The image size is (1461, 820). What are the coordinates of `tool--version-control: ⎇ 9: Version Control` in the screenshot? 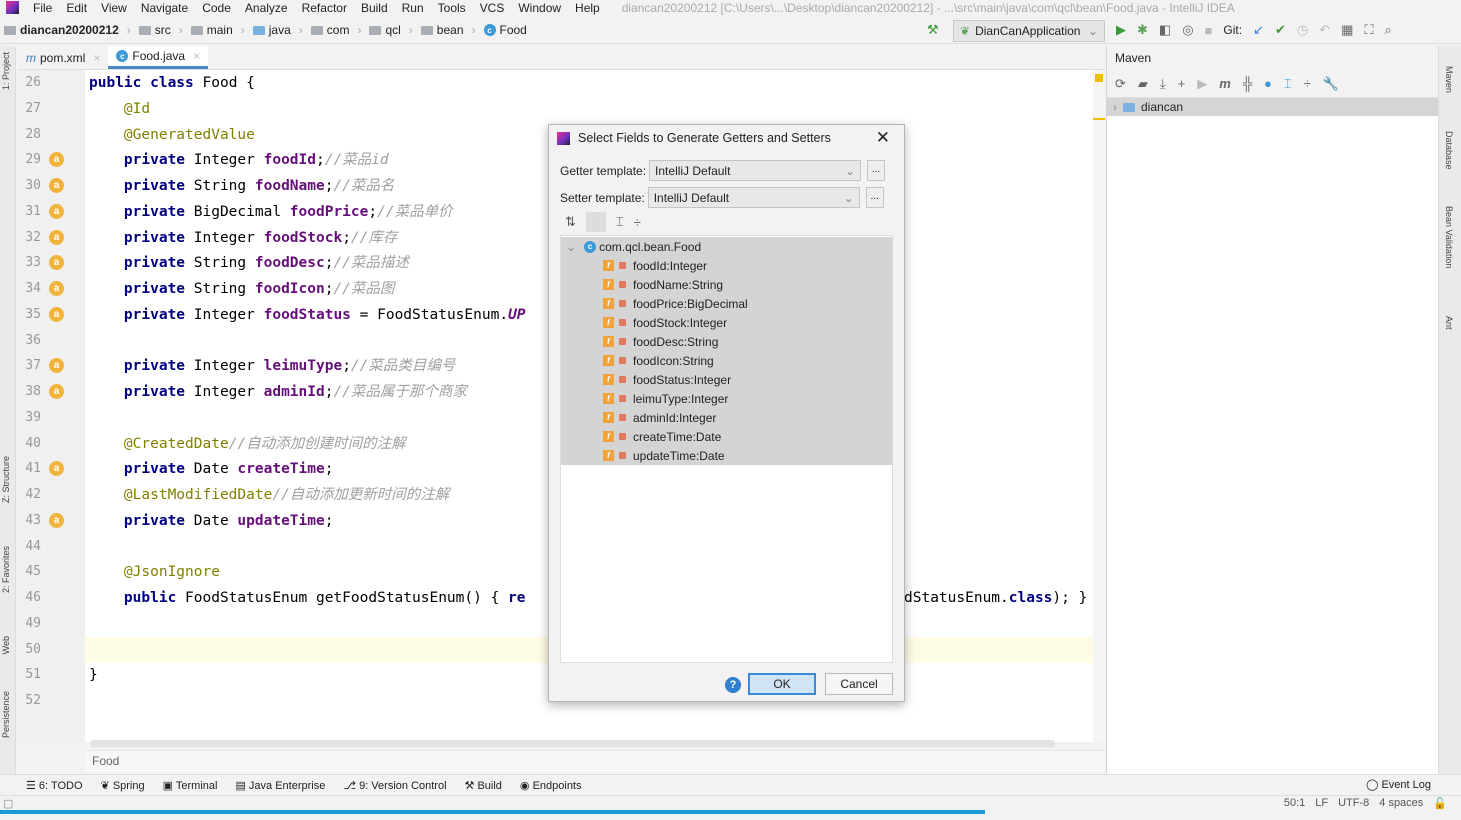 It's located at (394, 785).